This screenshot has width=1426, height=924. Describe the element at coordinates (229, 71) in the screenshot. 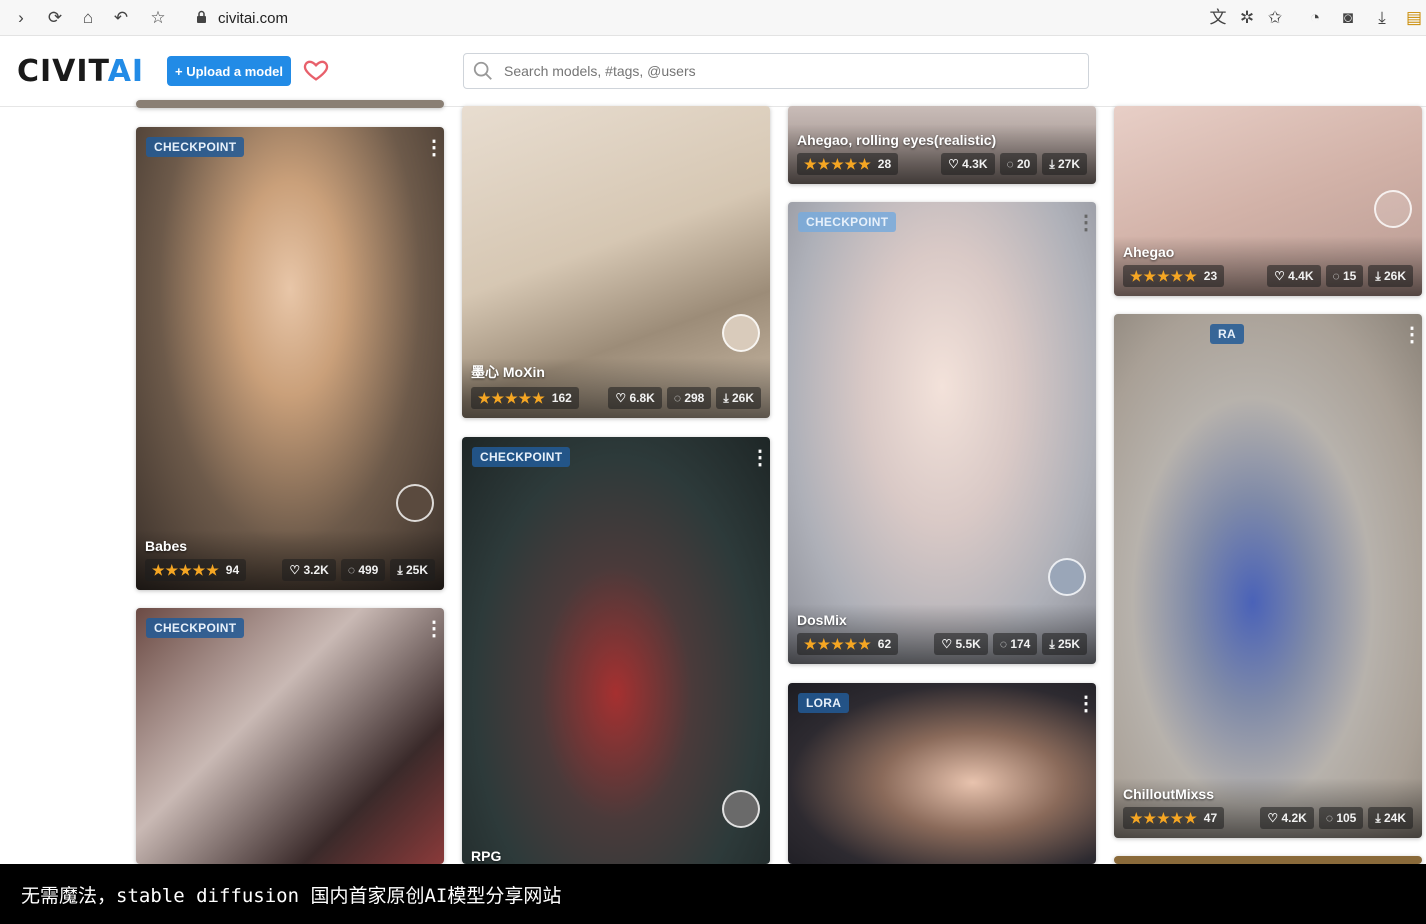

I see `upload-model-button: + Upload a model` at that location.